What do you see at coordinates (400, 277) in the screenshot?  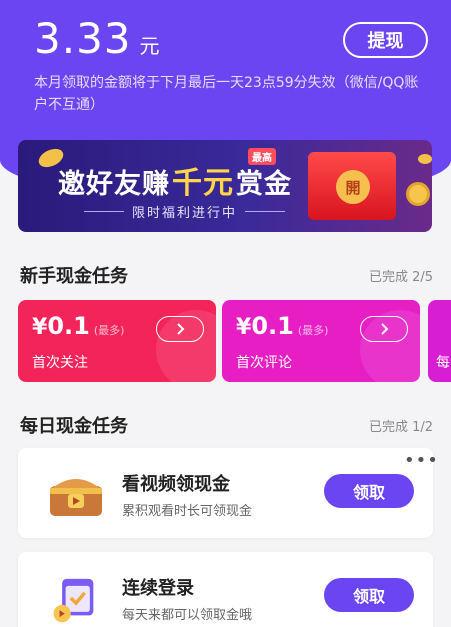 I see `newbie-progress: 已完成 2/5` at bounding box center [400, 277].